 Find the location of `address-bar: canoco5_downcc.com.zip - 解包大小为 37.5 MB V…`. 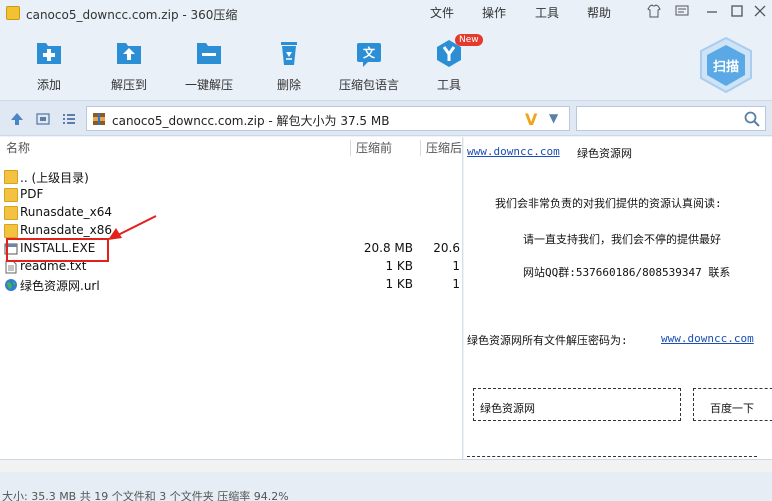

address-bar: canoco5_downcc.com.zip - 解包大小为 37.5 MB V… is located at coordinates (386, 118).